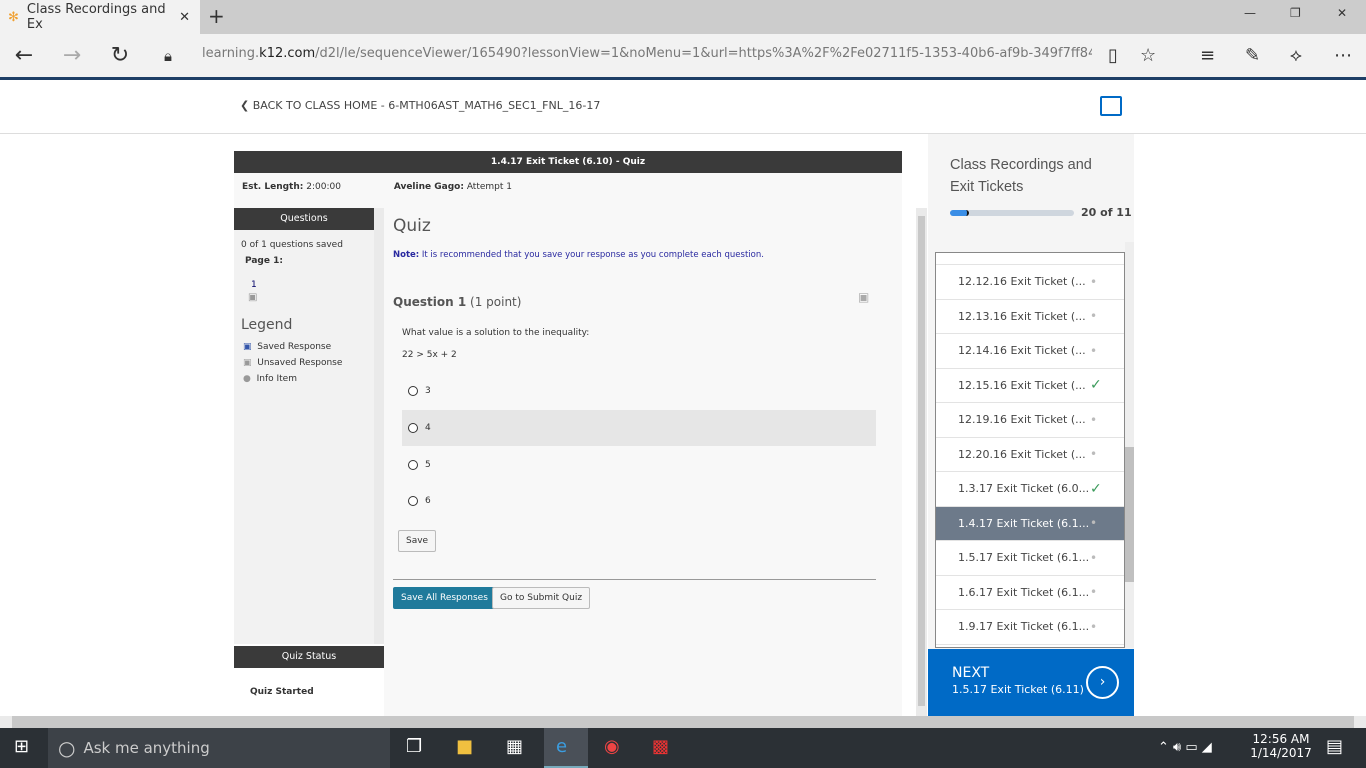 The height and width of the screenshot is (768, 1366). Describe the element at coordinates (273, 187) in the screenshot. I see `est-length-label: Est. Length:` at that location.